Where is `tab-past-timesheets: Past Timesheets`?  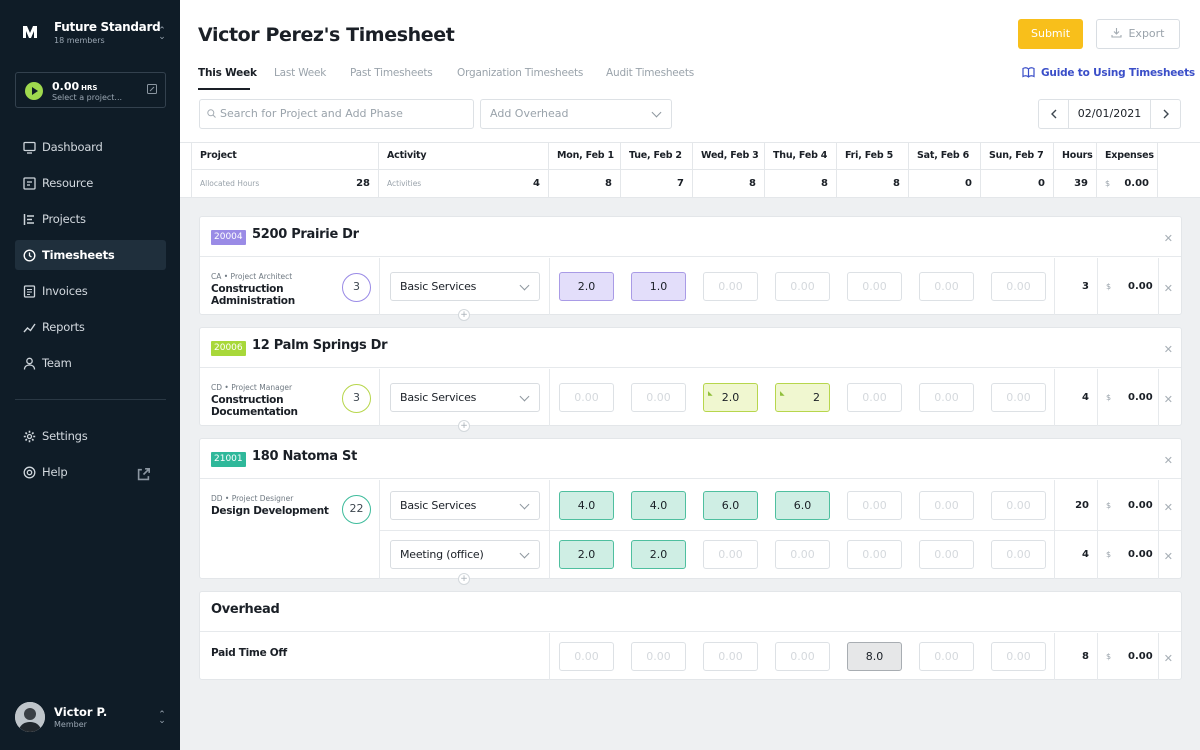 tab-past-timesheets: Past Timesheets is located at coordinates (391, 73).